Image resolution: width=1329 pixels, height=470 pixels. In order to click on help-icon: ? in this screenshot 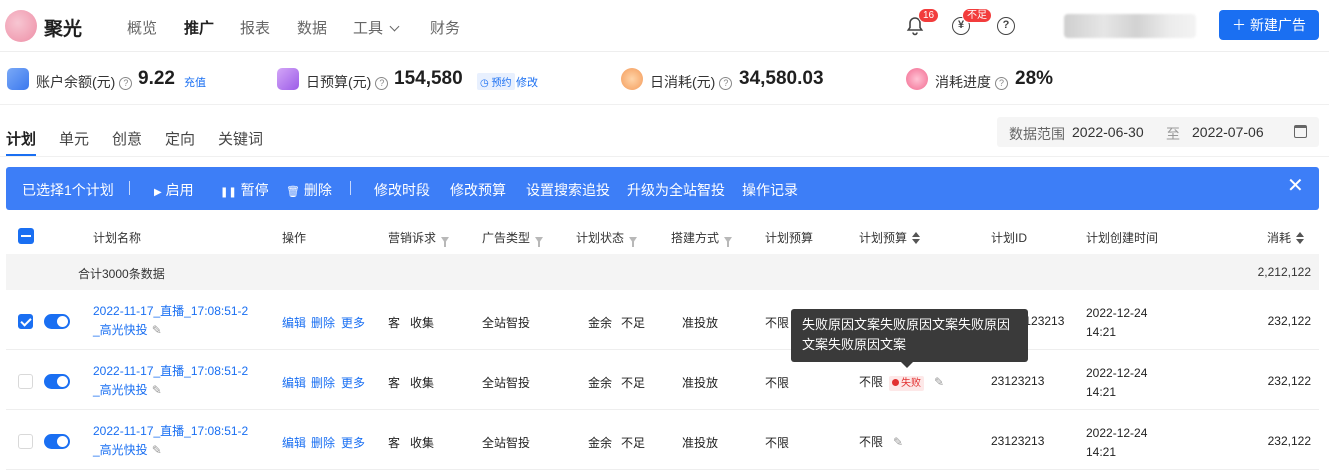, I will do `click(1006, 26)`.